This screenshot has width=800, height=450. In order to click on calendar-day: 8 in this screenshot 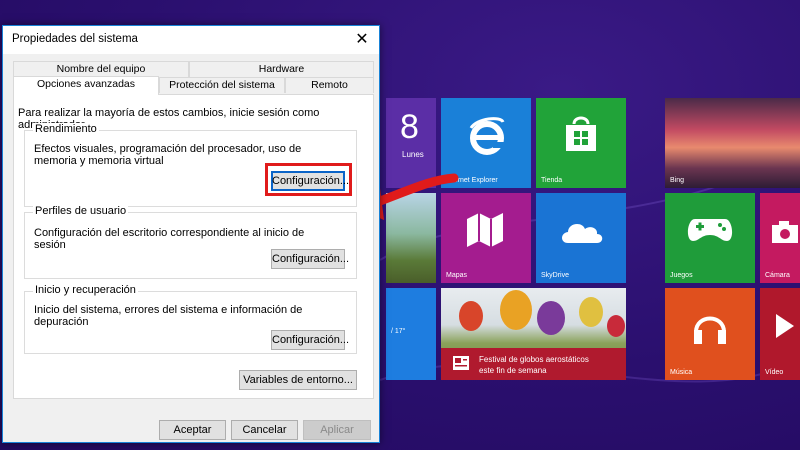, I will do `click(409, 127)`.